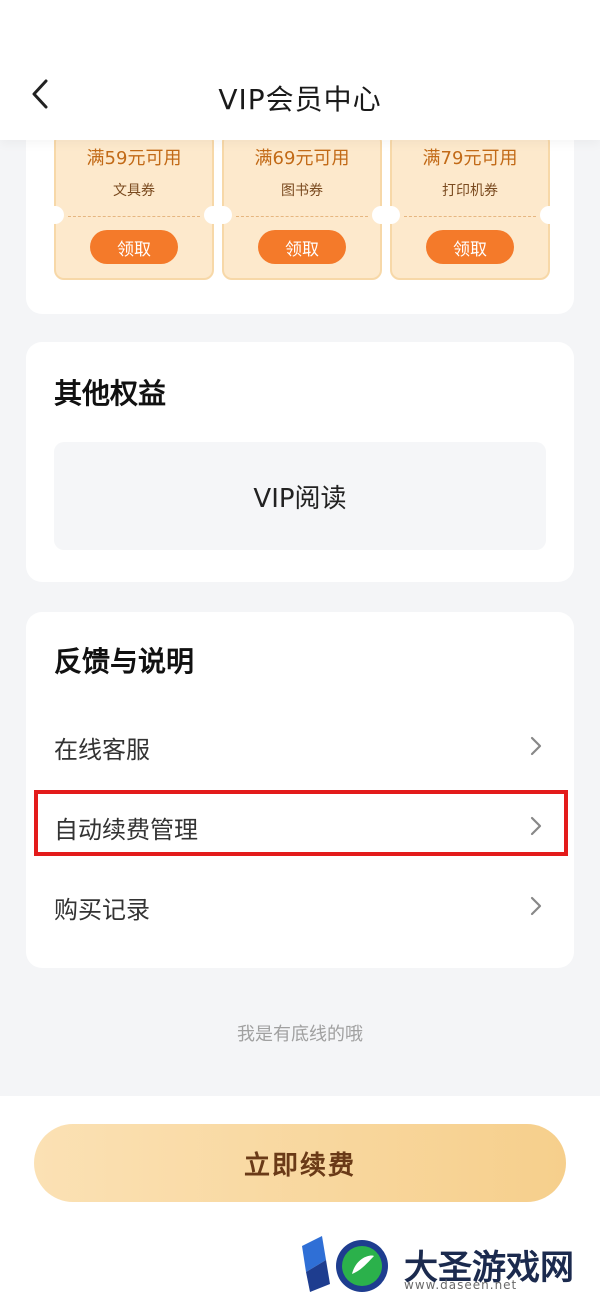  What do you see at coordinates (302, 158) in the screenshot?
I see `coupon-condition: 满69元可用` at bounding box center [302, 158].